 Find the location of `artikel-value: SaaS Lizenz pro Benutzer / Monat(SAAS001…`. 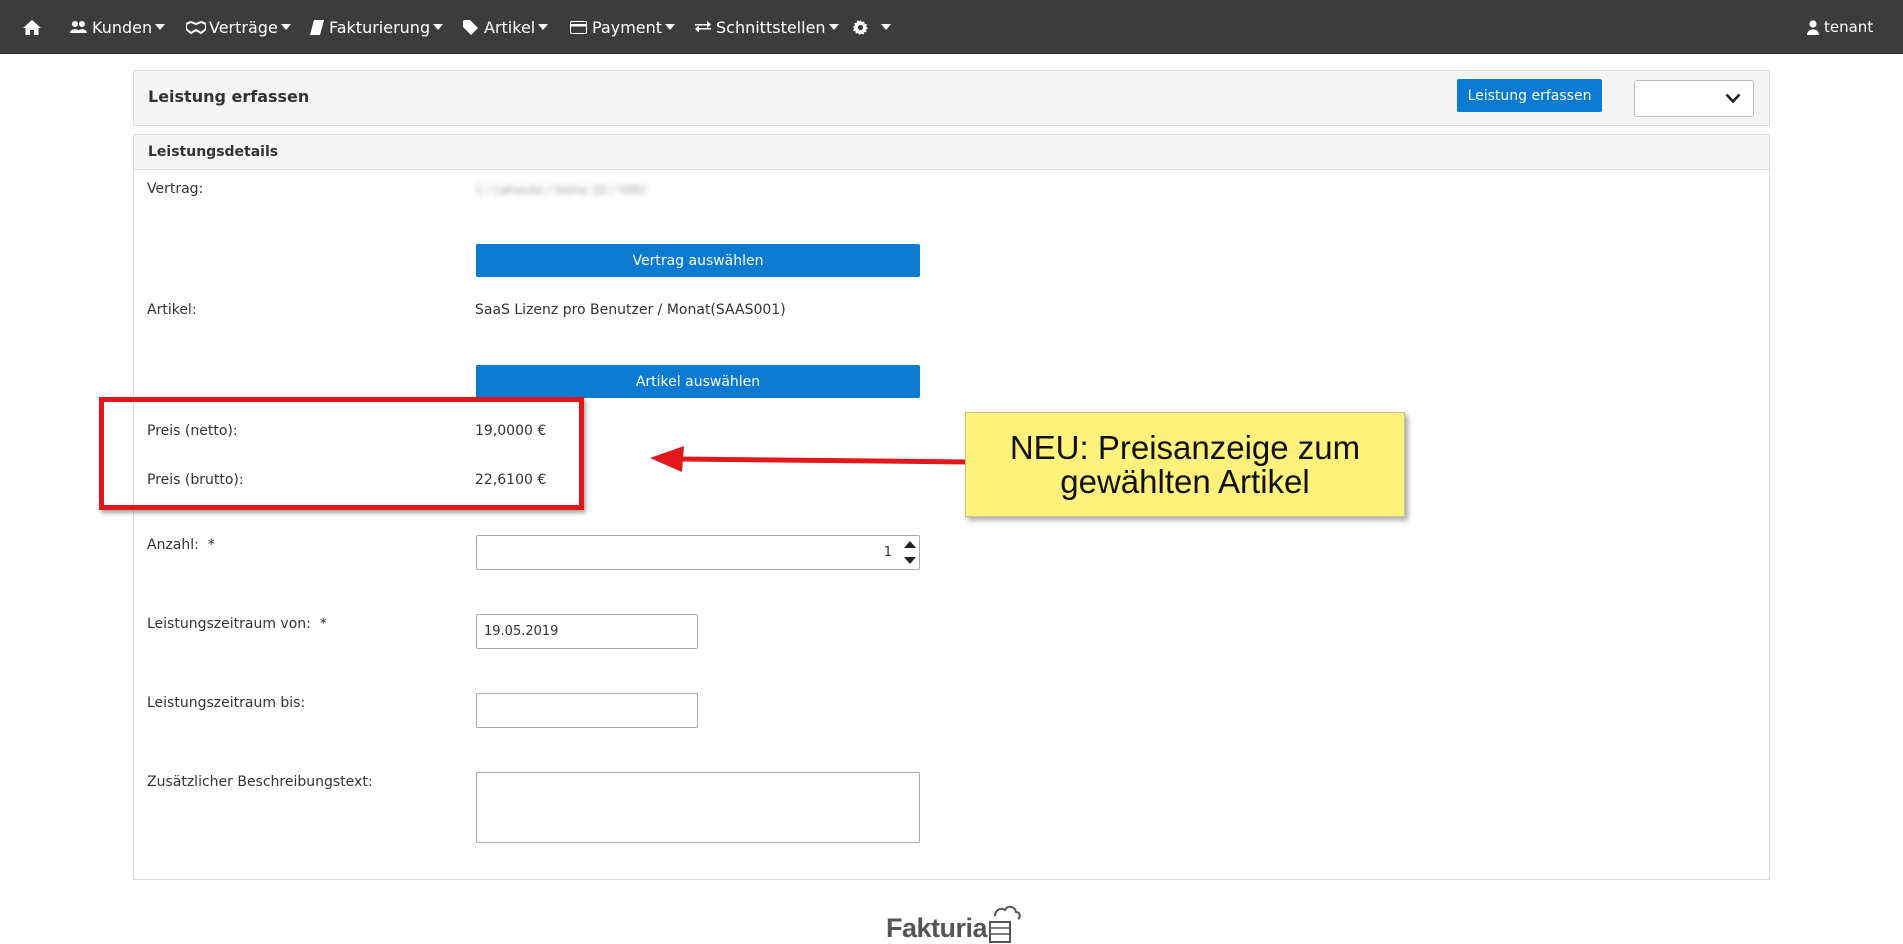

artikel-value: SaaS Lizenz pro Benutzer / Monat(SAAS001… is located at coordinates (630, 310).